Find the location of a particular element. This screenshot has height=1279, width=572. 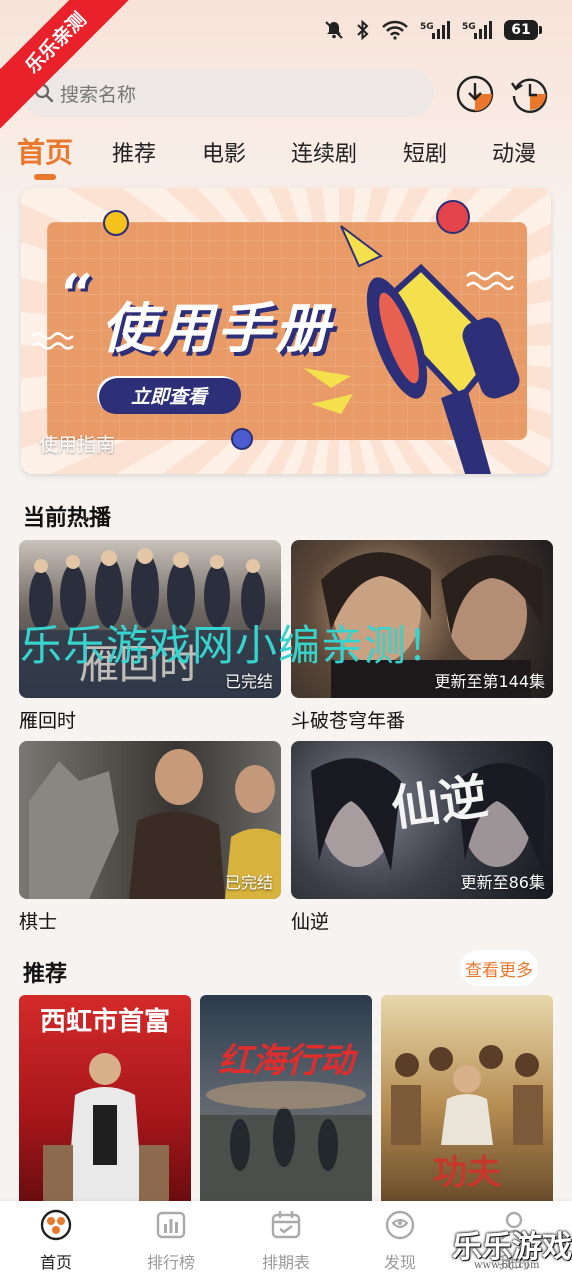

battery-indicator: 61 is located at coordinates (523, 30).